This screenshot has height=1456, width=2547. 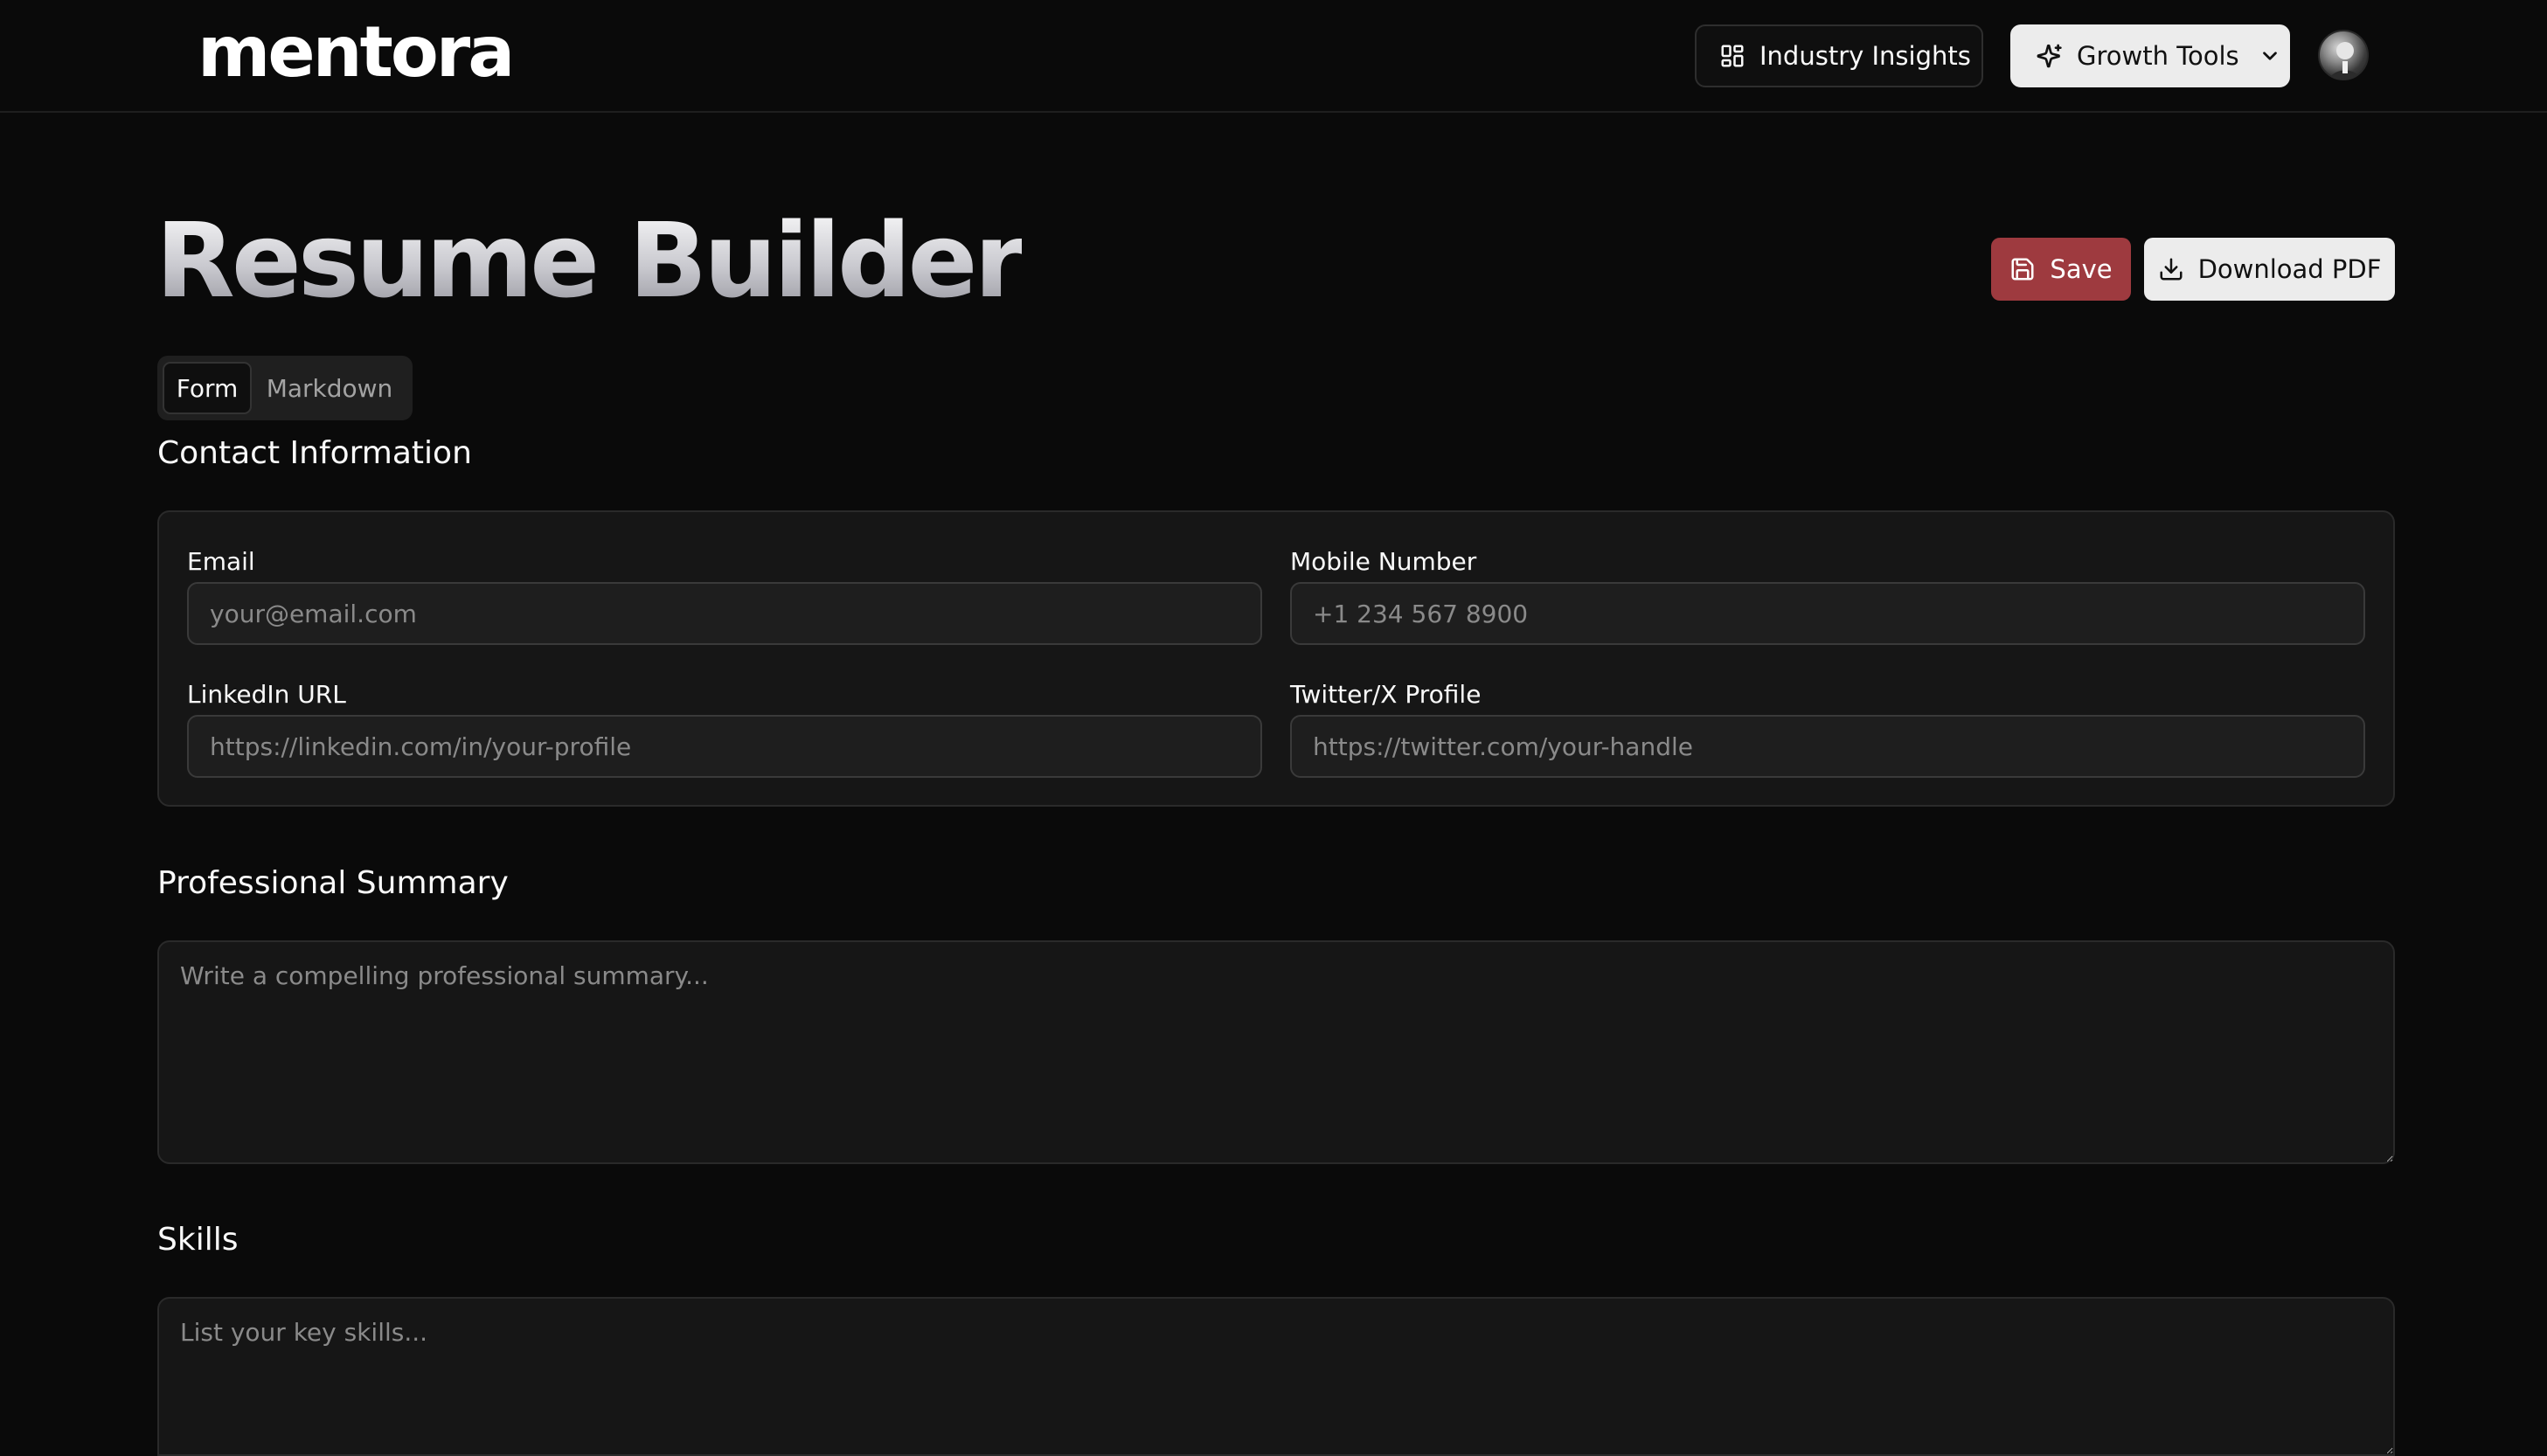 What do you see at coordinates (2023, 269) in the screenshot?
I see `save-icon` at bounding box center [2023, 269].